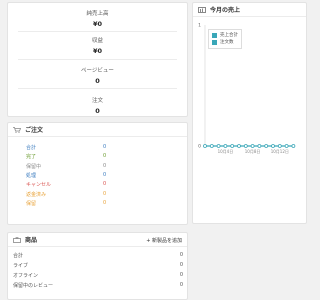  What do you see at coordinates (226, 151) in the screenshot?
I see `x-tick-label: 10月4日` at bounding box center [226, 151].